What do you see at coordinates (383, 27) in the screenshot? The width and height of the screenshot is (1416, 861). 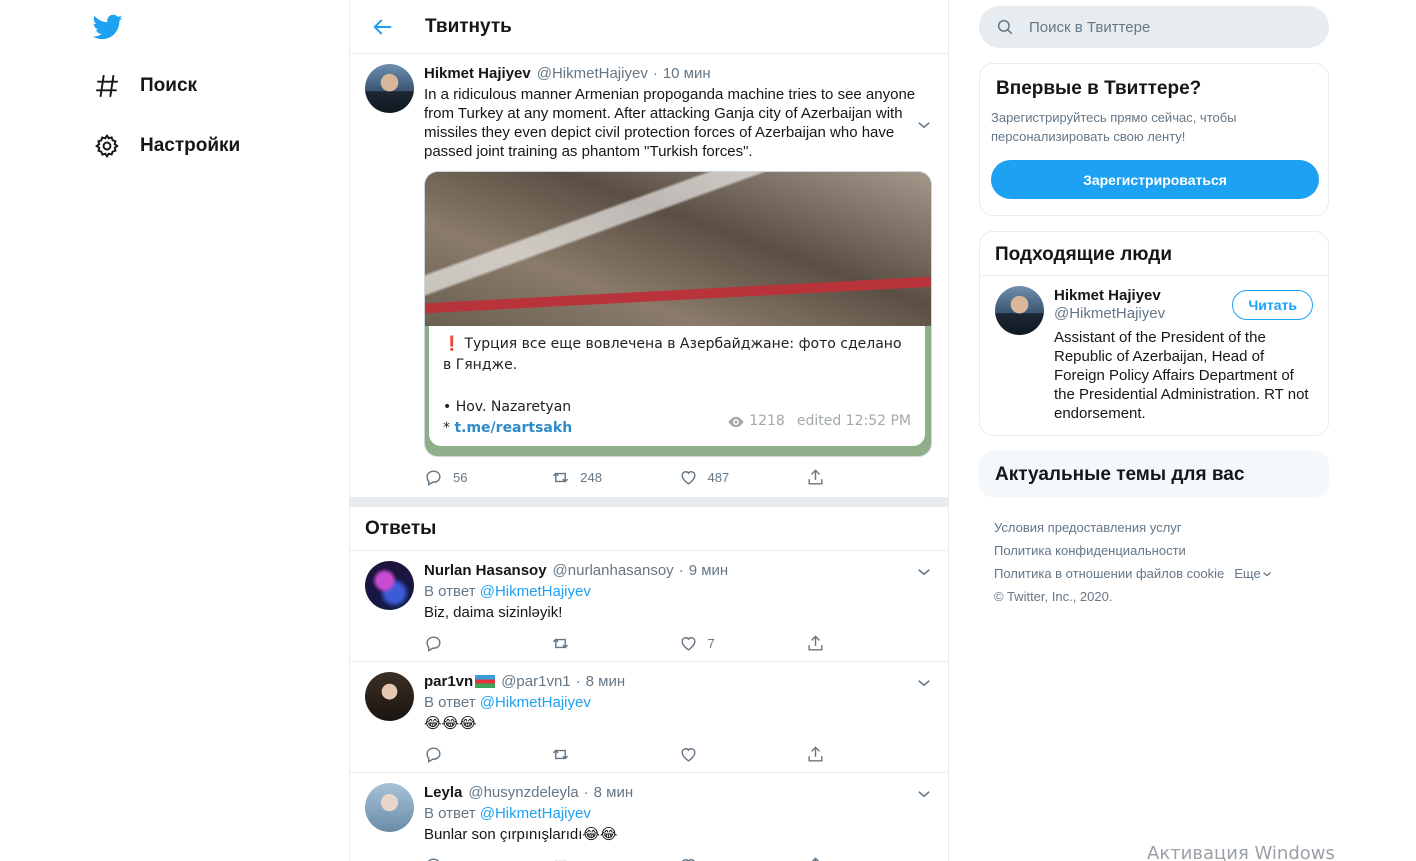 I see `back-arrow-icon` at bounding box center [383, 27].